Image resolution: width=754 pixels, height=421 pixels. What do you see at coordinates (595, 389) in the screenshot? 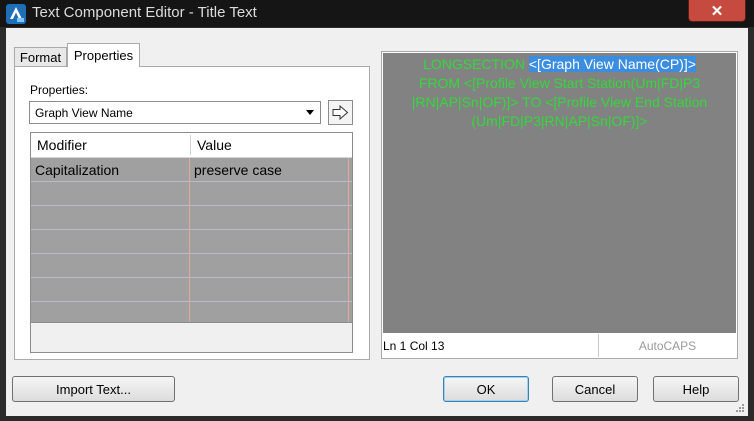
I see `cancel-button: Cancel` at bounding box center [595, 389].